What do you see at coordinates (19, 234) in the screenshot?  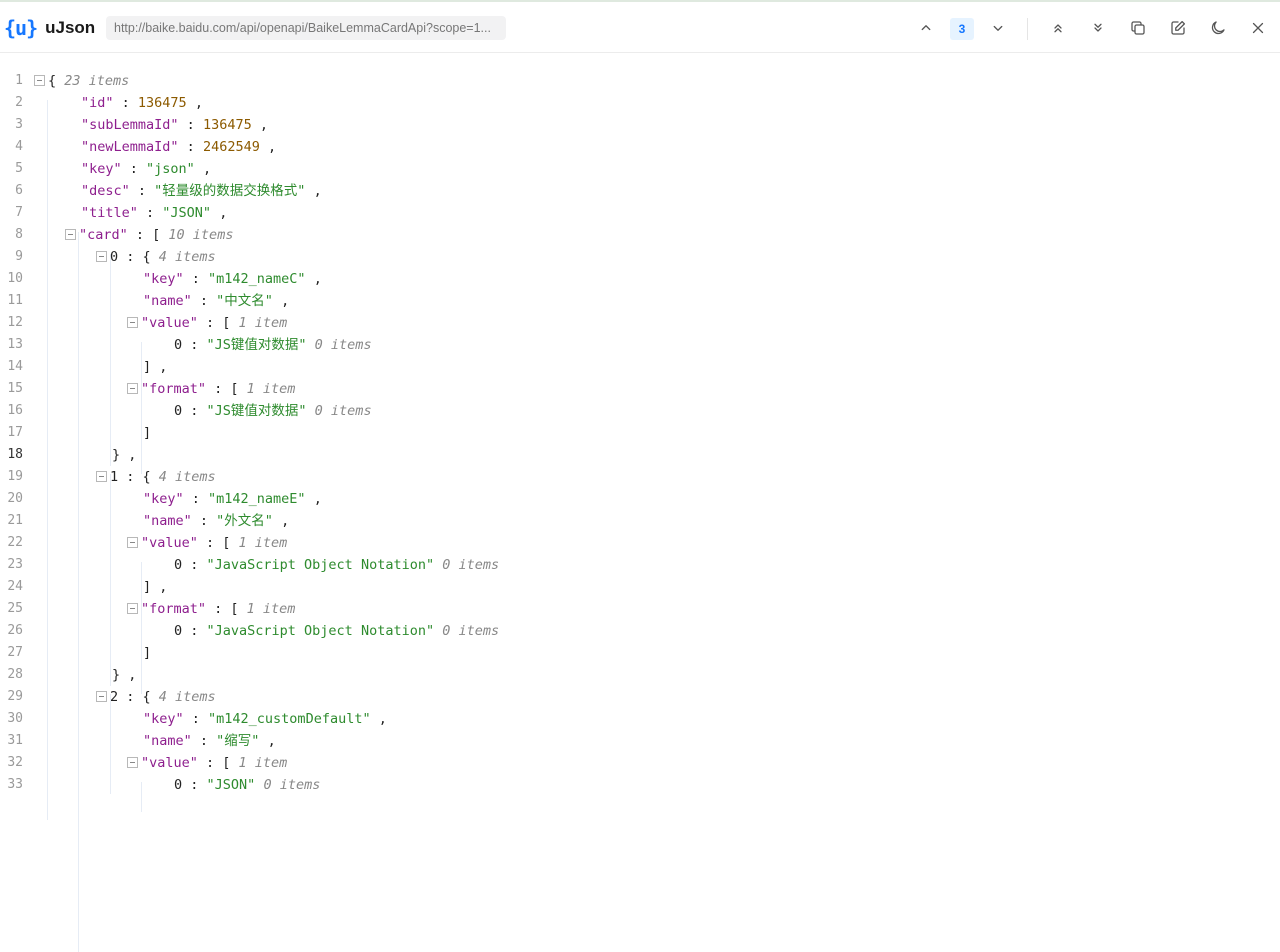 I see `line-number: 8` at bounding box center [19, 234].